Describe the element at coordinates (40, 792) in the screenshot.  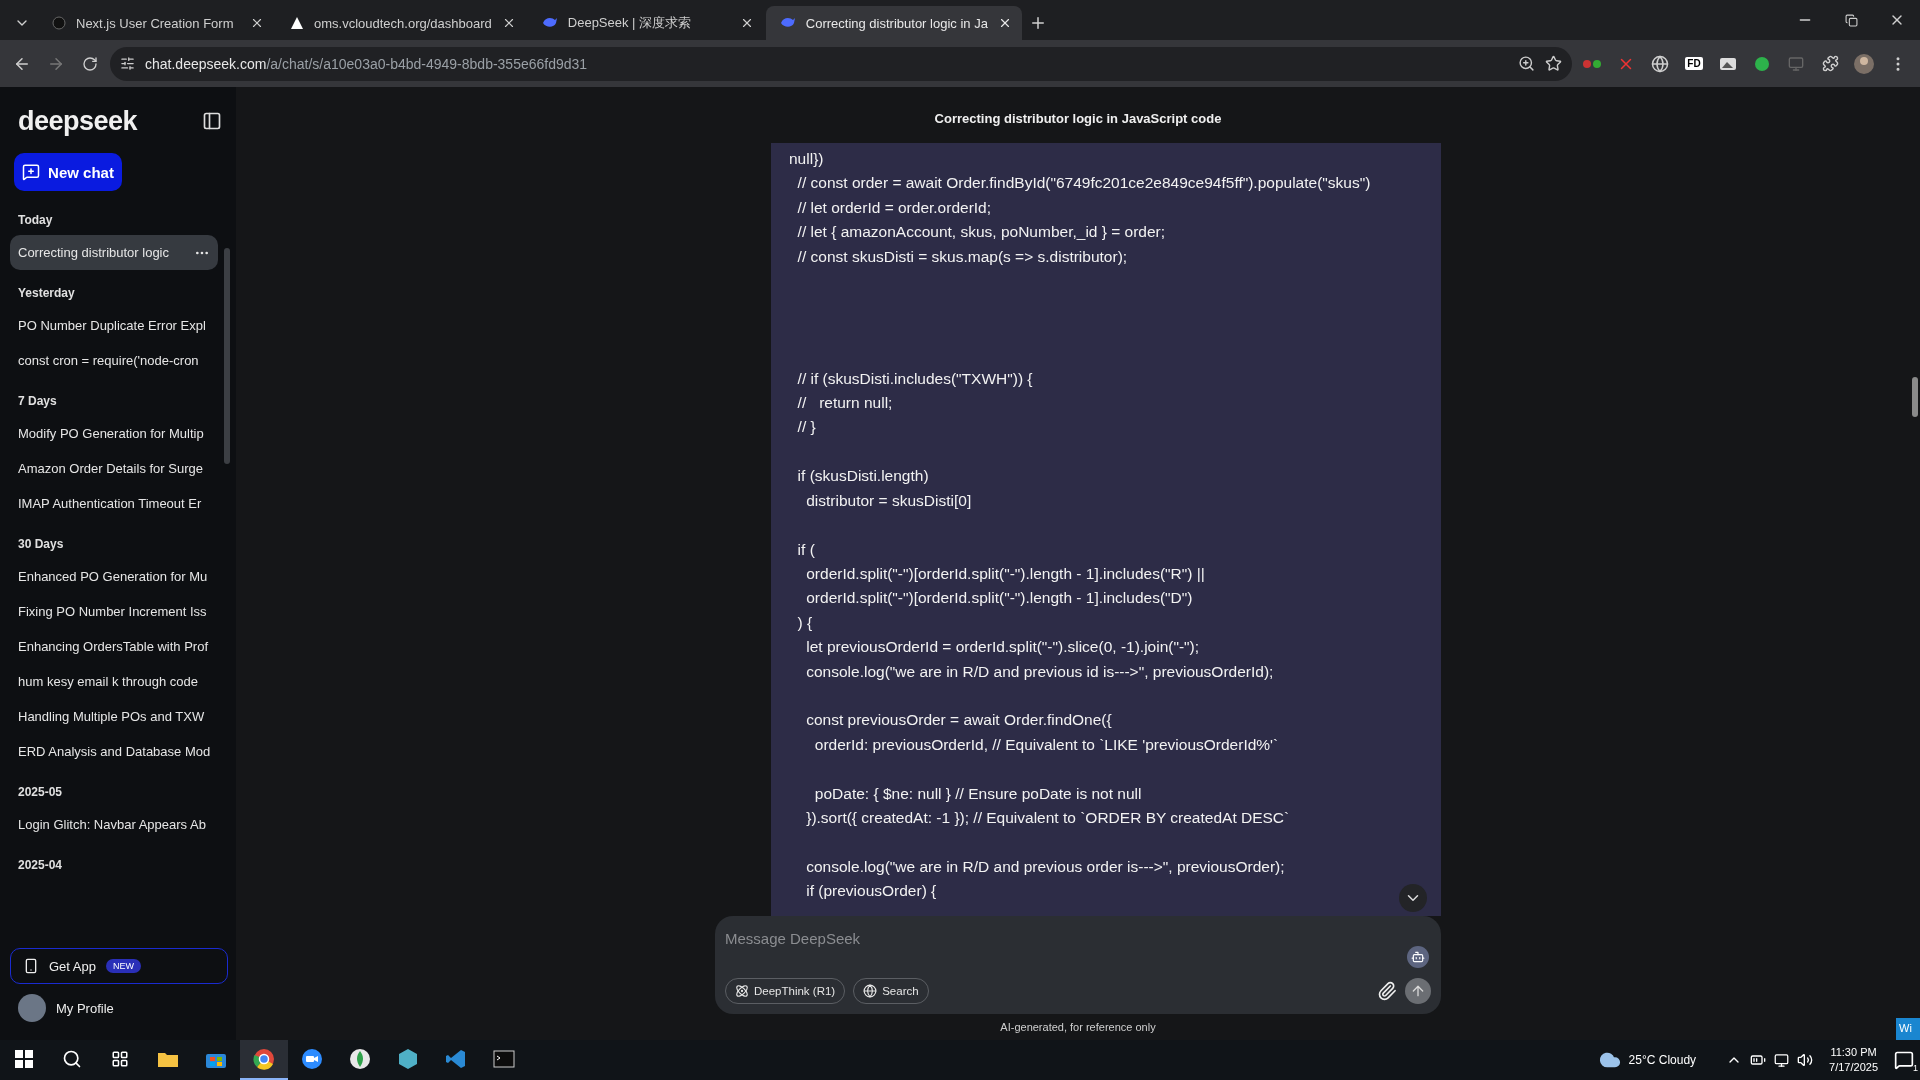
I see `group-label: 2025-05` at that location.